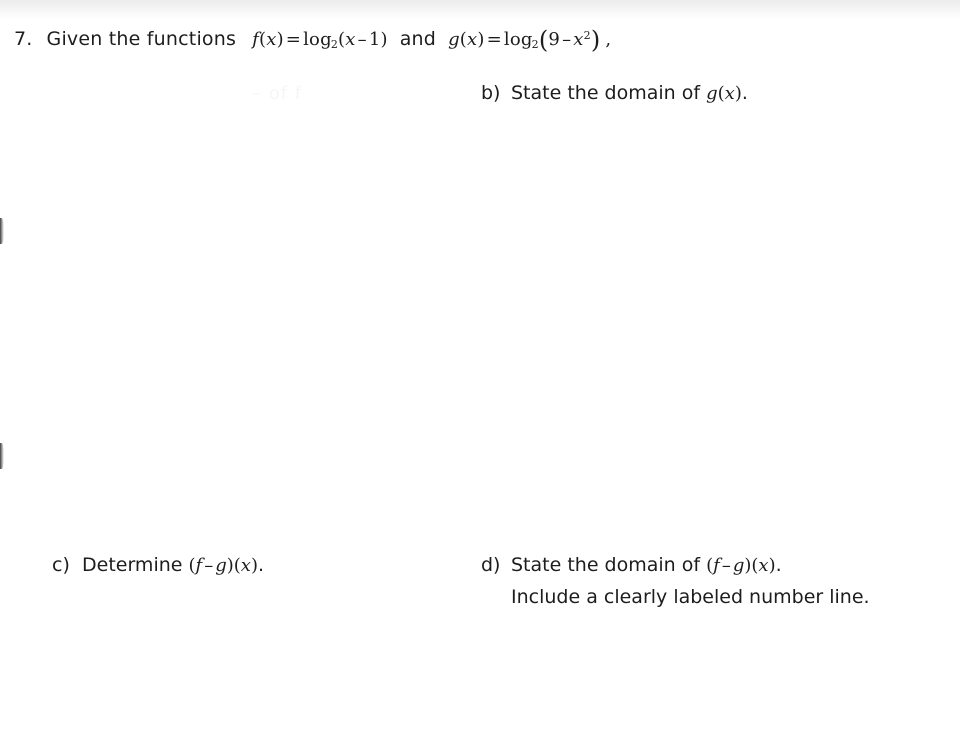 The width and height of the screenshot is (960, 738). I want to click on part-d-second-line: Include a clearly labeled number line., so click(690, 597).